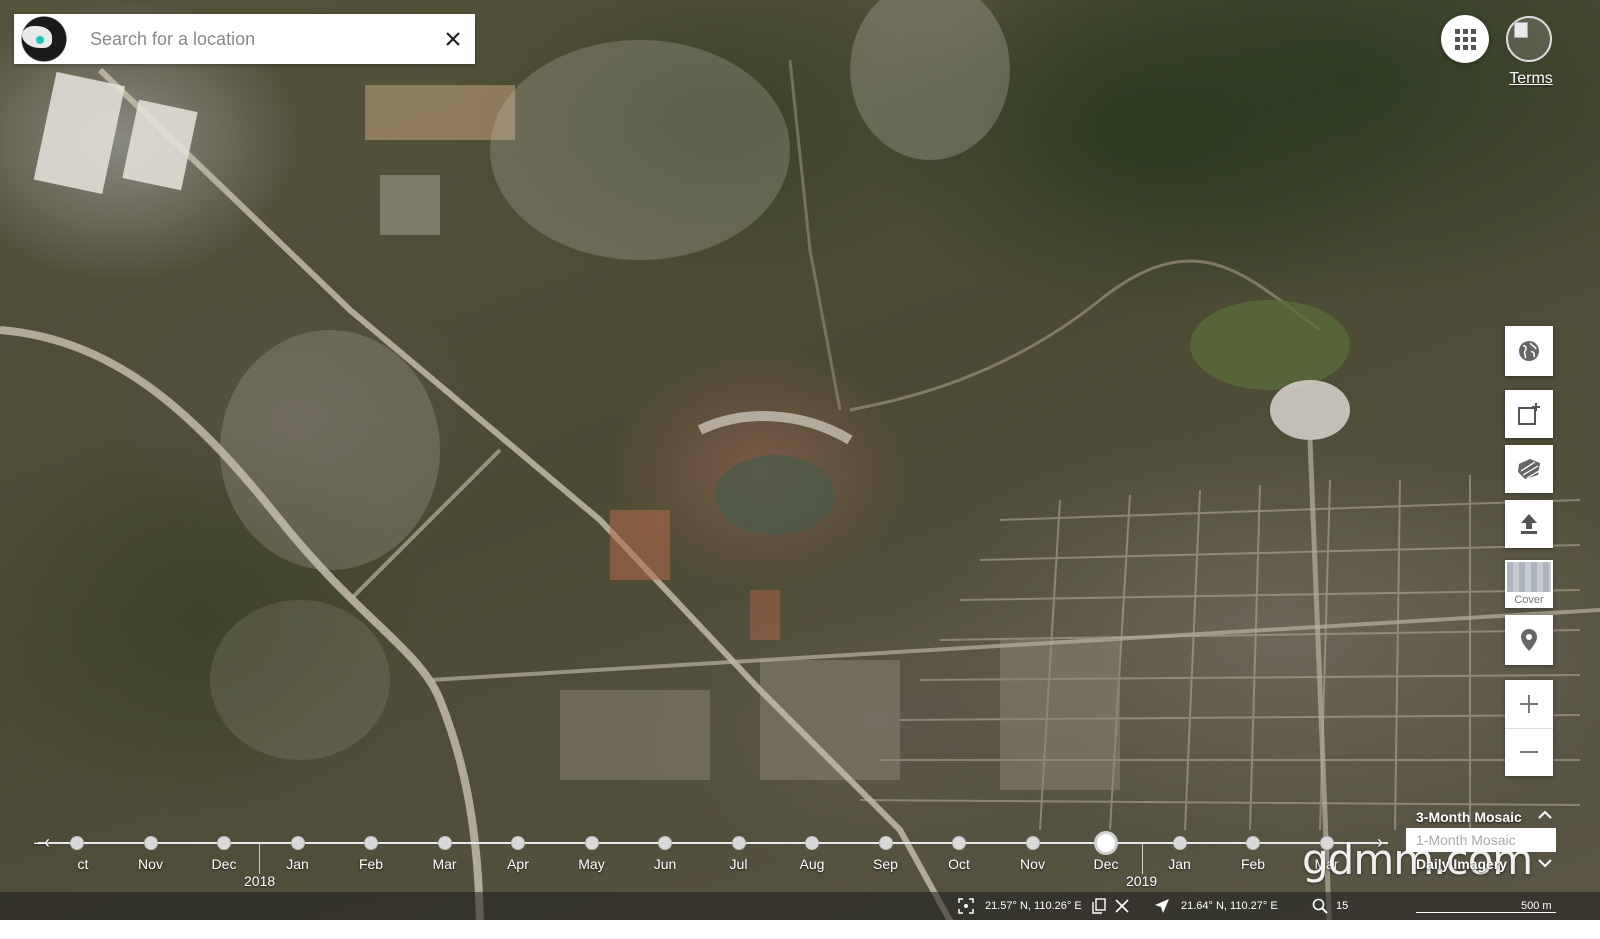 This screenshot has width=1600, height=939. Describe the element at coordinates (1481, 817) in the screenshot. I see `mosaic-title: 3-Month Mosaic` at that location.